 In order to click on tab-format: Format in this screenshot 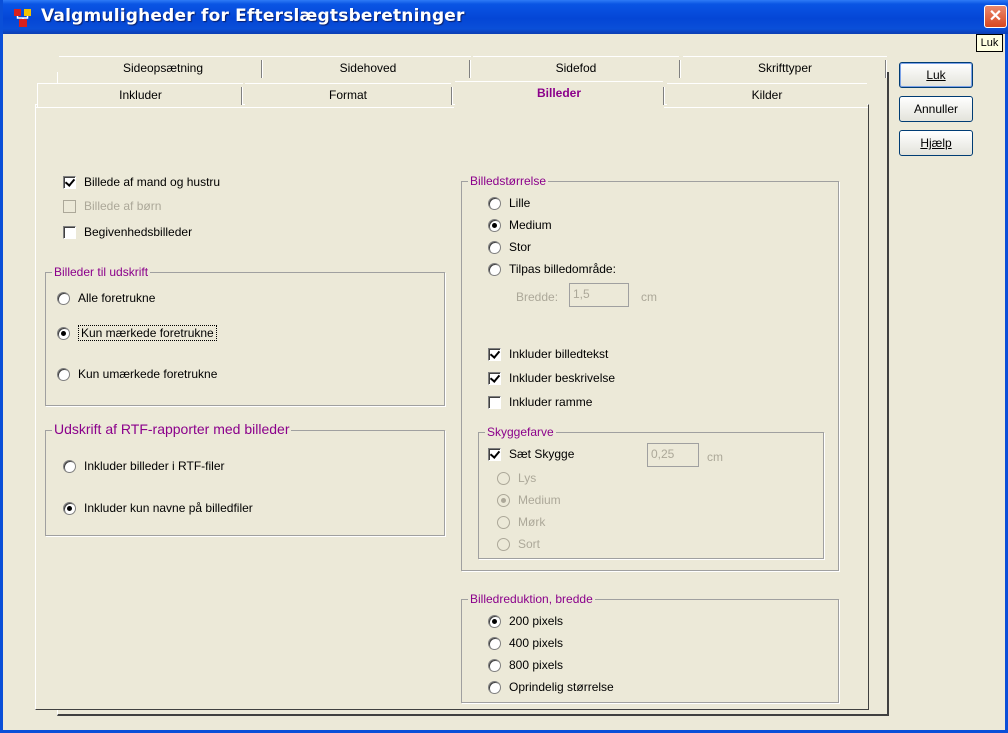, I will do `click(348, 95)`.